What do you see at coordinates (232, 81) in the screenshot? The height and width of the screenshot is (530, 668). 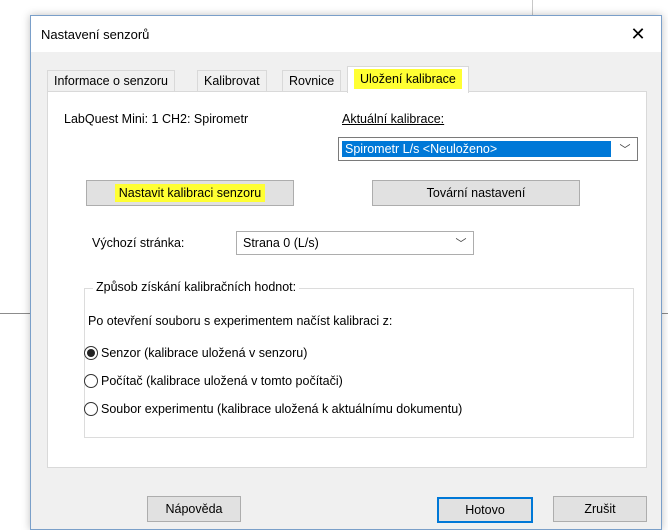 I see `tab-calibrate: Kalibrovat` at bounding box center [232, 81].